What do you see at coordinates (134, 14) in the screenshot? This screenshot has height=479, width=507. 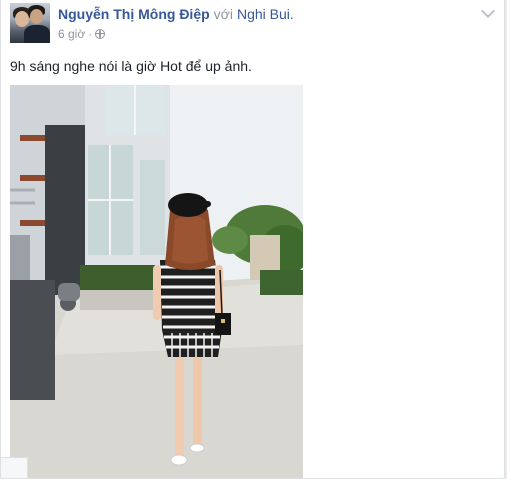 I see `author-name-link: Nguyễn Thị Mông Điệp` at bounding box center [134, 14].